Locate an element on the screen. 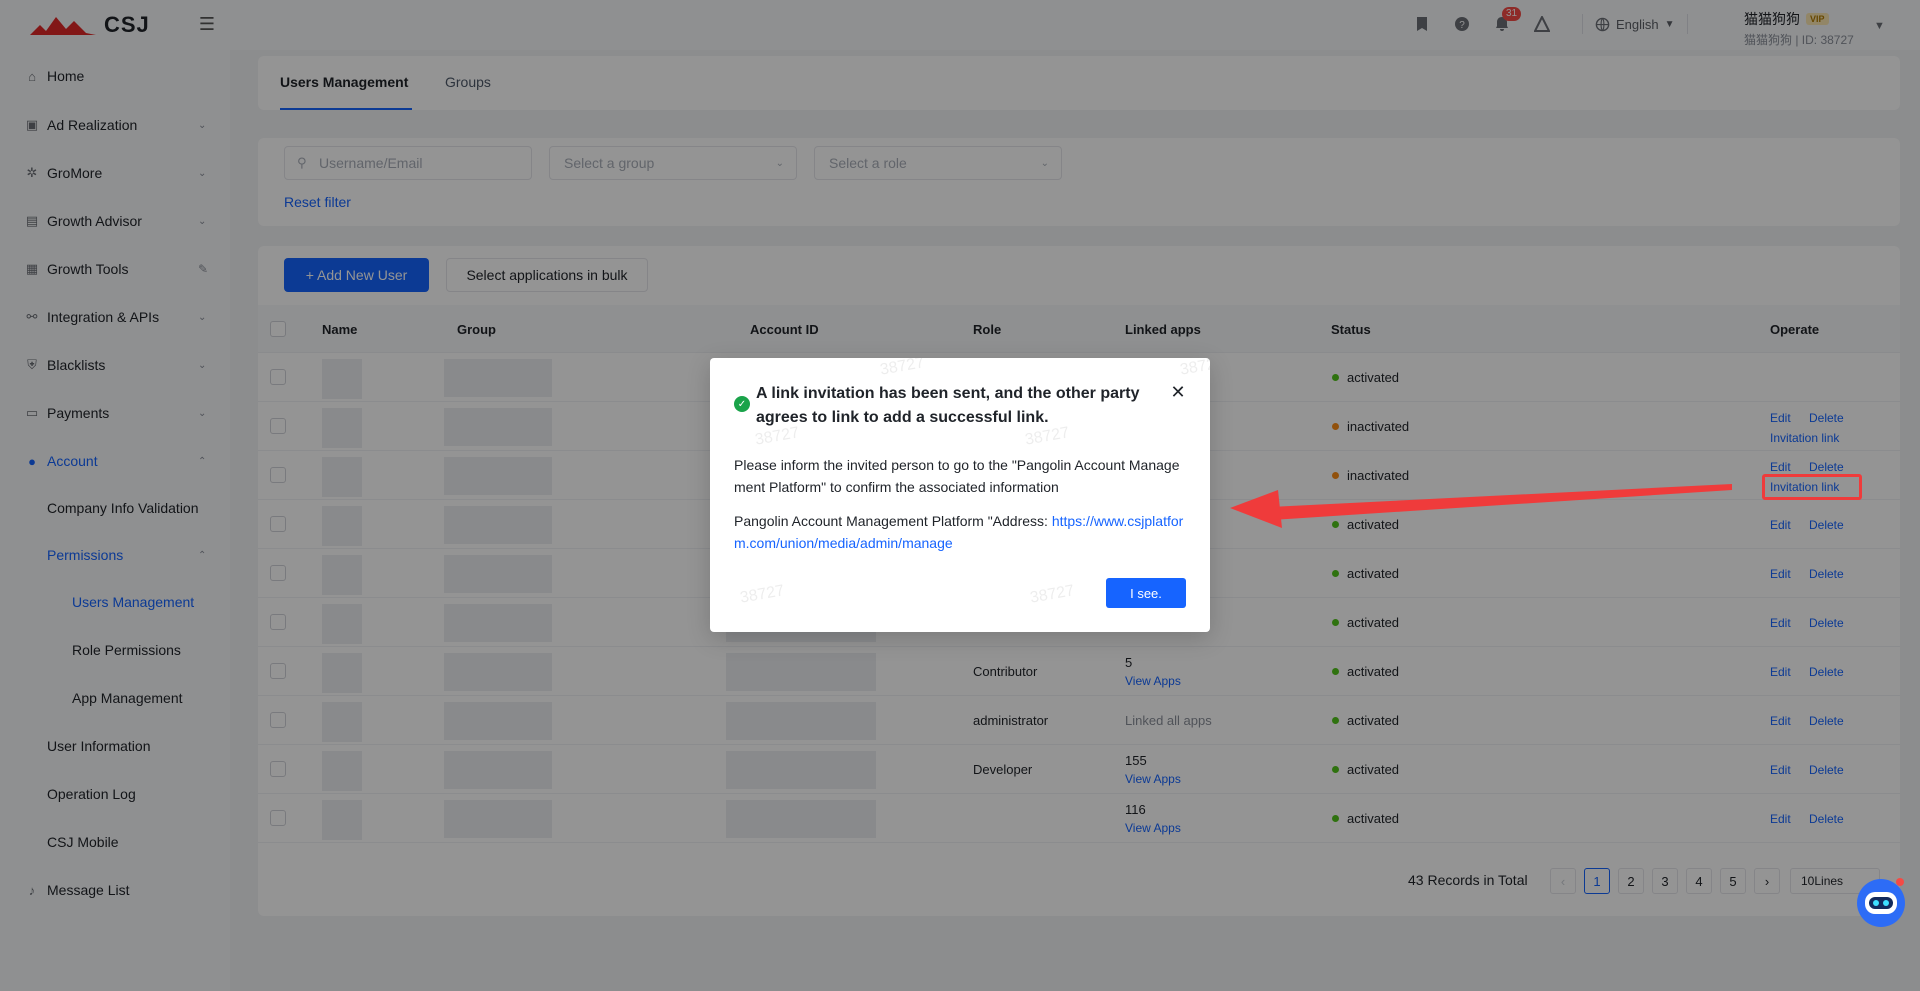 The width and height of the screenshot is (1920, 991). success-check-icon: ✓ is located at coordinates (742, 404).